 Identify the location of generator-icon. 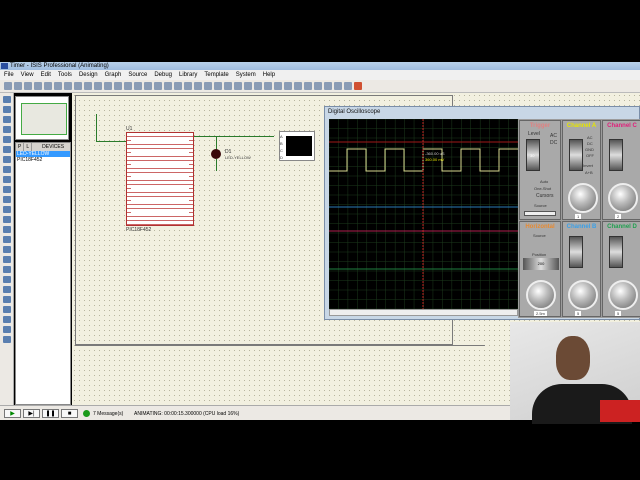
(7, 209).